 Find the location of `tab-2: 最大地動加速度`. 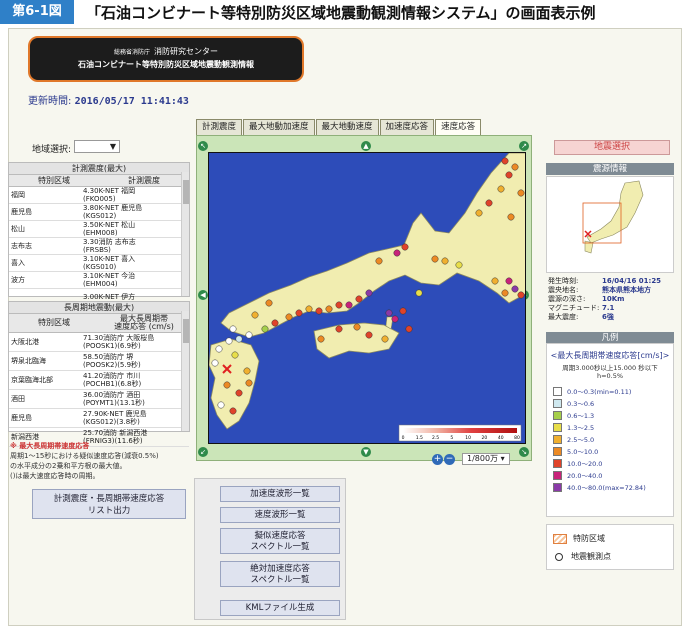

tab-2: 最大地動加速度 is located at coordinates (279, 127).